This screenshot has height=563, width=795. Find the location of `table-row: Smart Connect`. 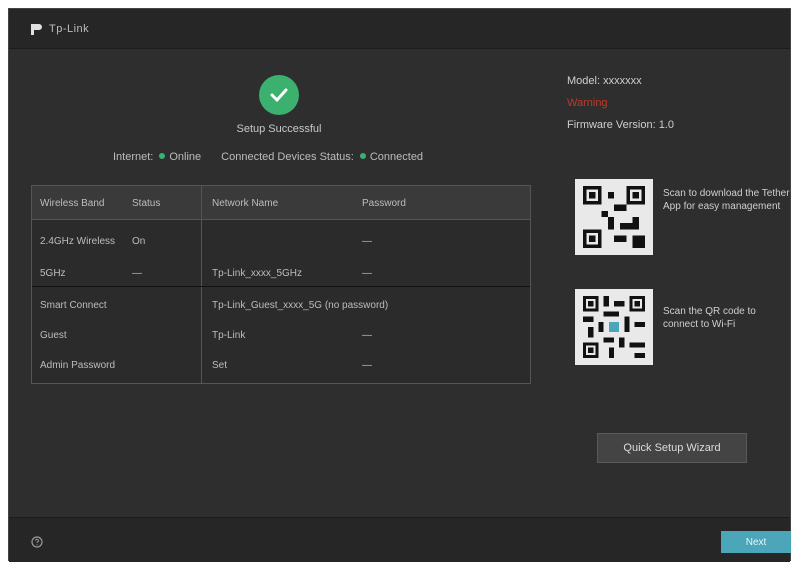

table-row: Smart Connect is located at coordinates (73, 305).